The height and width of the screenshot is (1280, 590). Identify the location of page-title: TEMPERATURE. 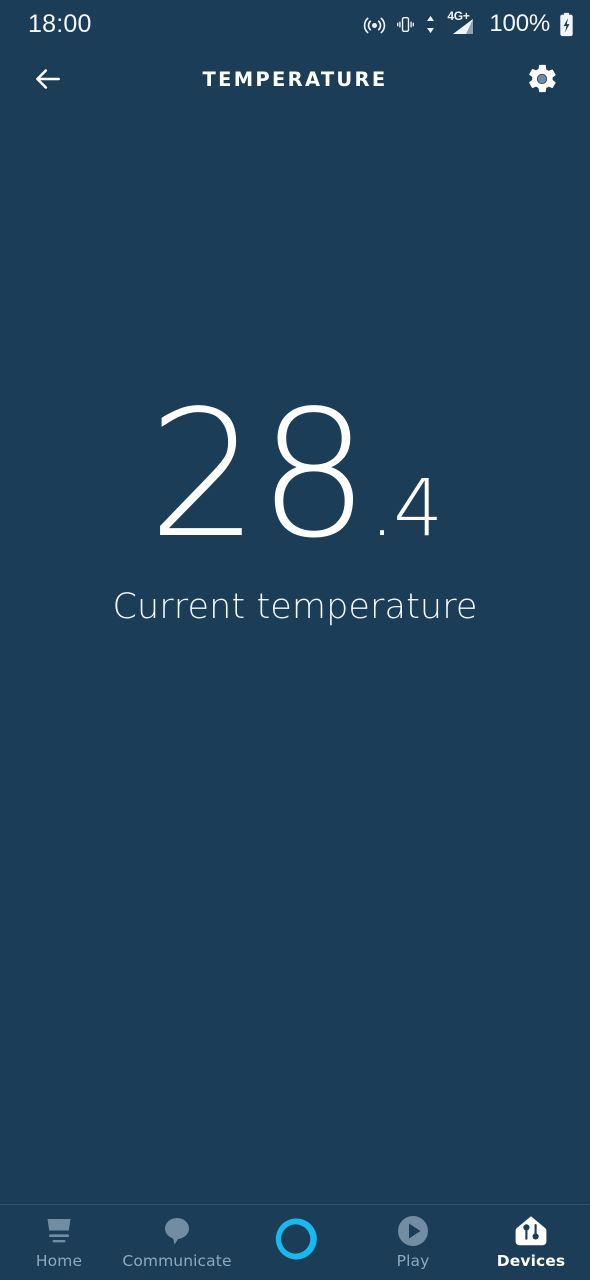
(295, 79).